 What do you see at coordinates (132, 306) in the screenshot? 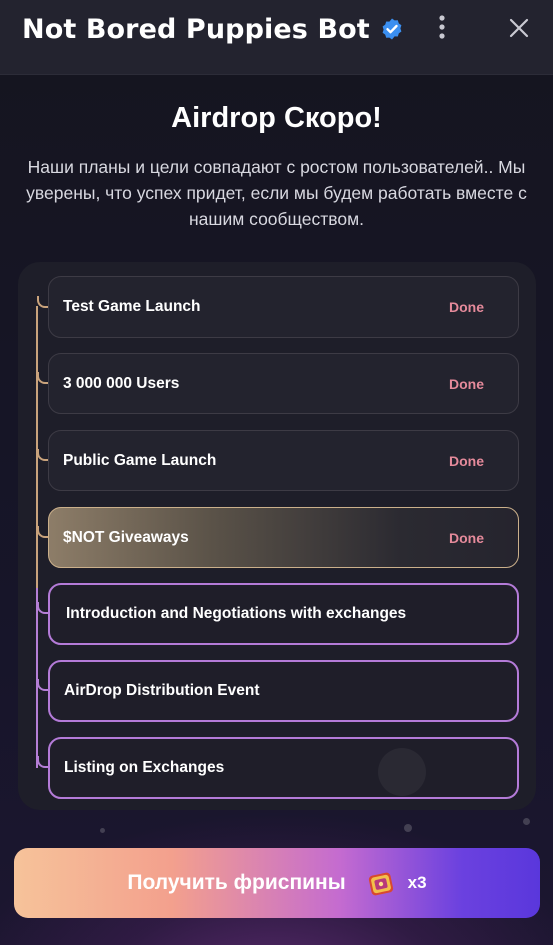
I see `step-label: Test Game Launch` at bounding box center [132, 306].